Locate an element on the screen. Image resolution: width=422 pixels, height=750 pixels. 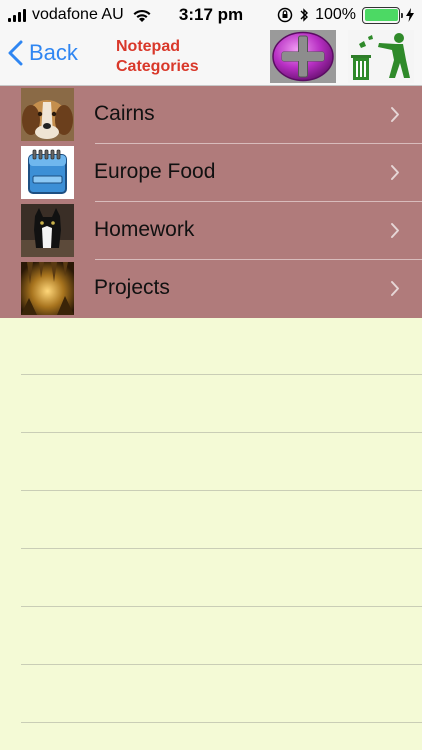
chevron-left-icon is located at coordinates (15, 53).